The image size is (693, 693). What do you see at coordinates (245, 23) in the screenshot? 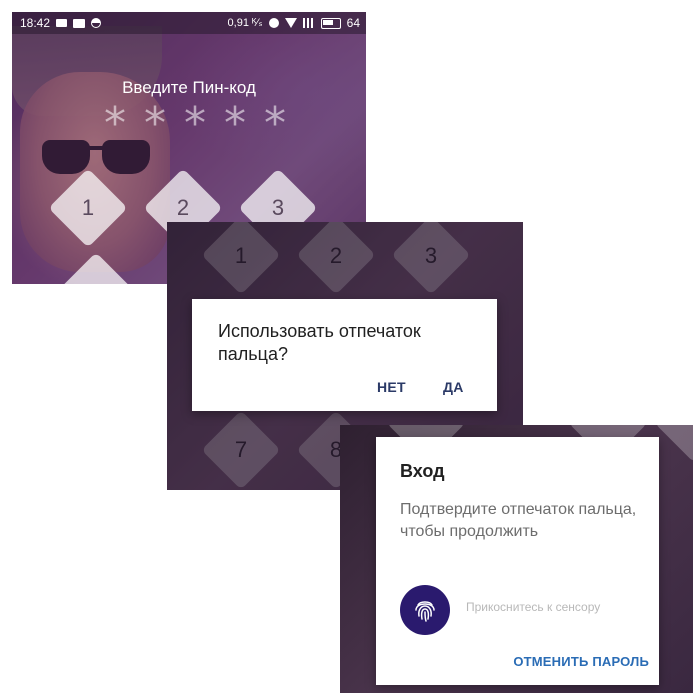
I see `status-data-rate: 0,91 ᴷ⁄ₛ` at bounding box center [245, 23].